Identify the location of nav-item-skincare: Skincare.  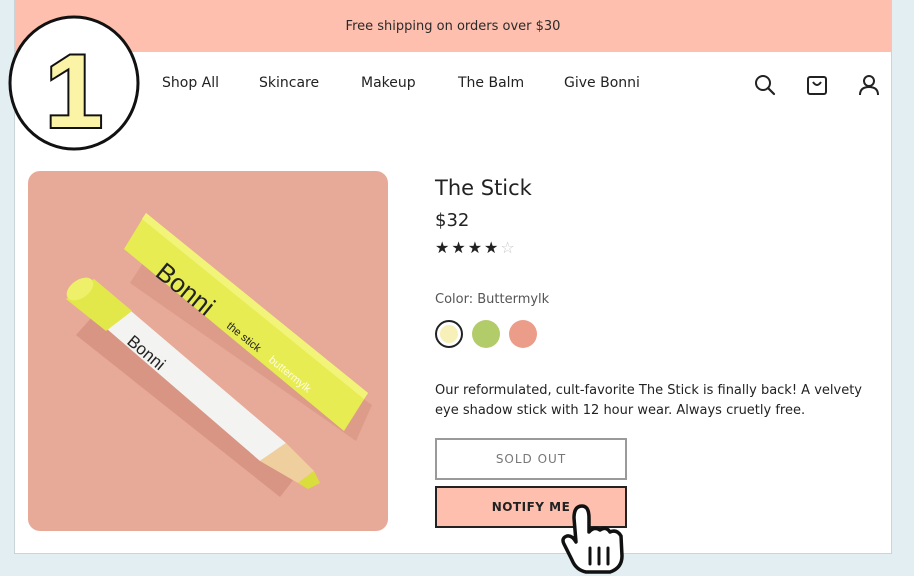
(310, 83).